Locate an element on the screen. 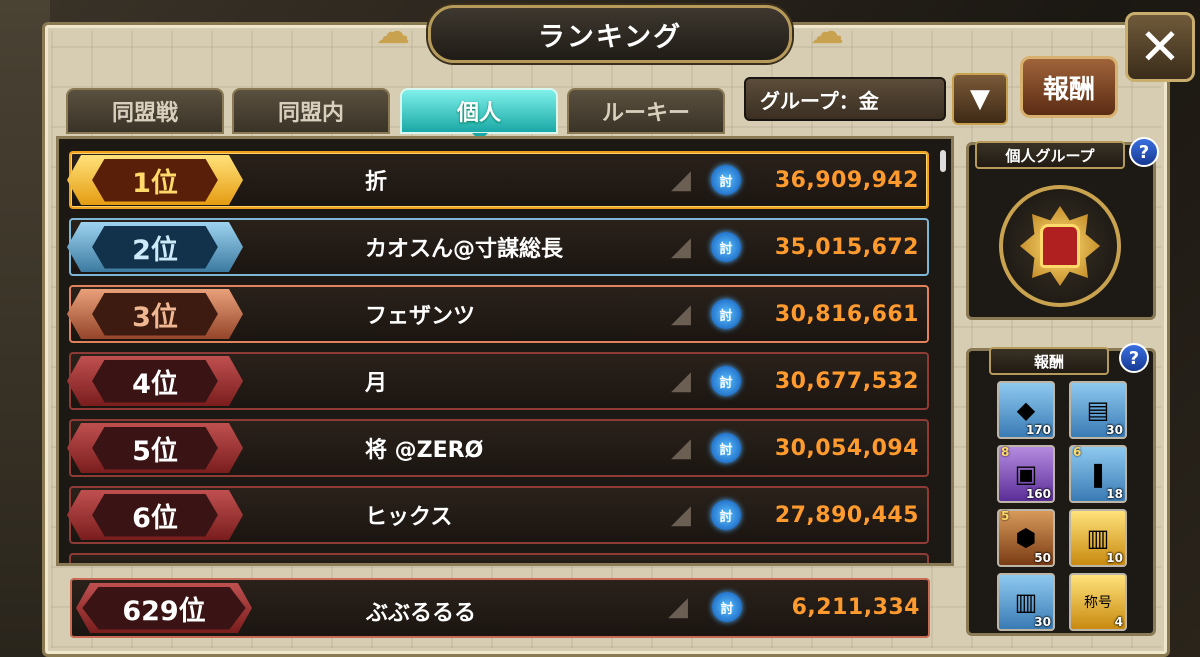  score: 6,211,334 is located at coordinates (855, 607).